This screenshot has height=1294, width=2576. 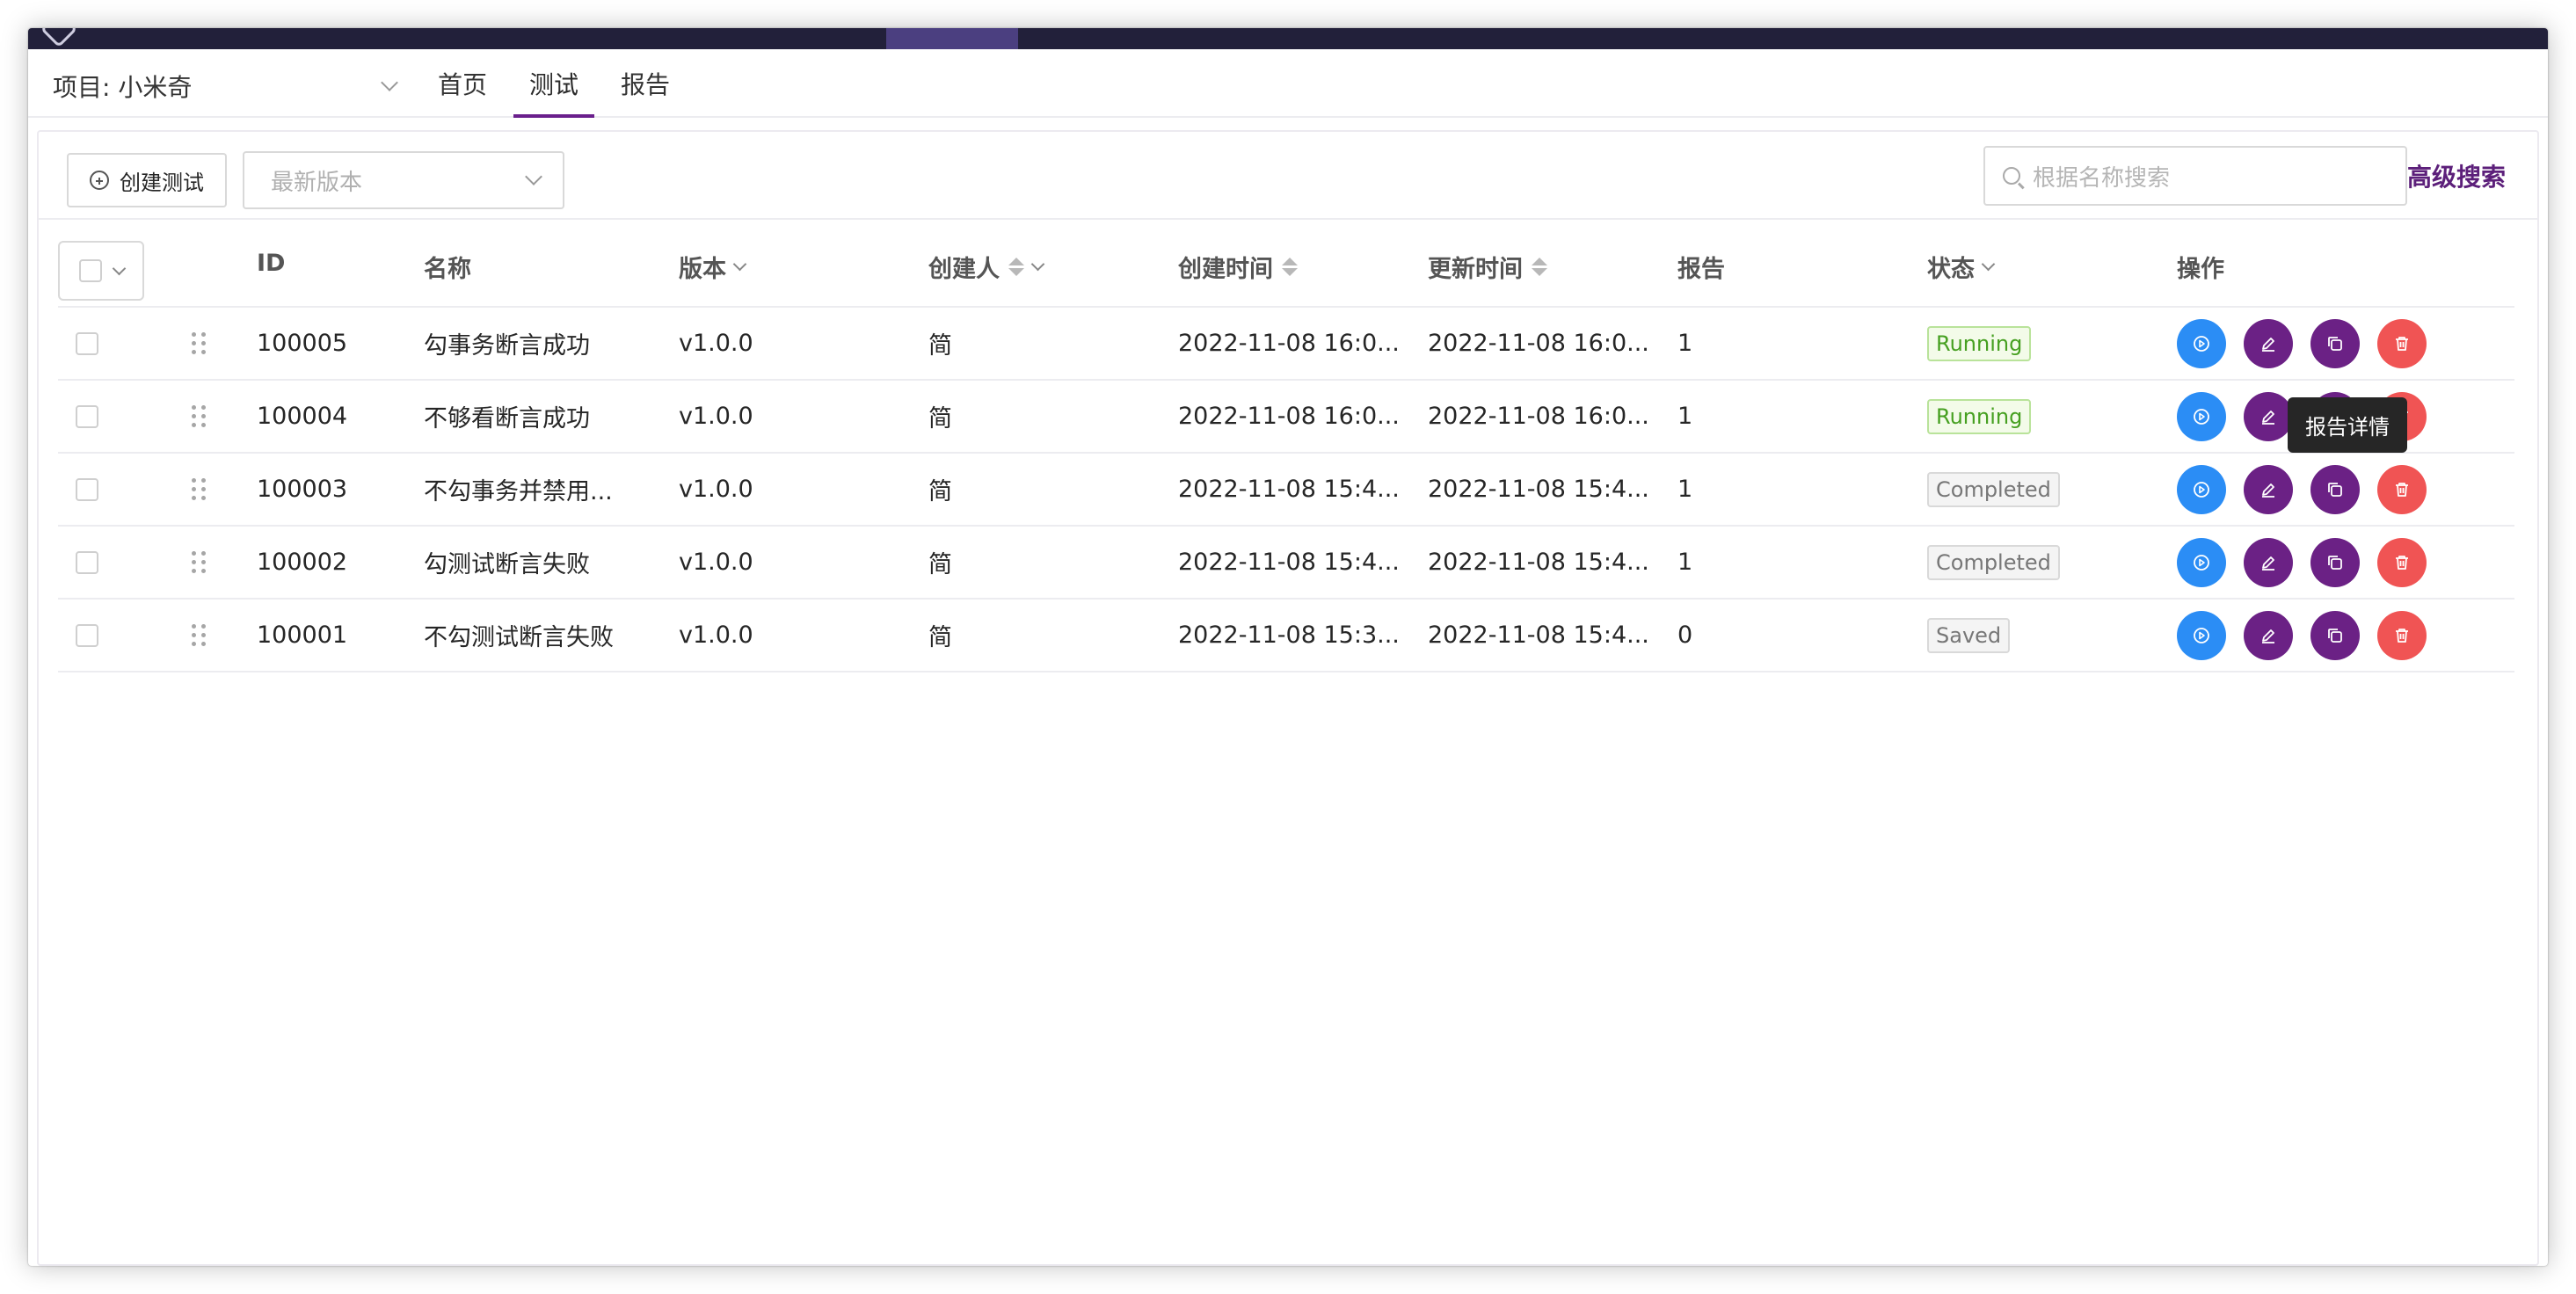 I want to click on advanced-search-link: 高级搜索, so click(x=2456, y=175).